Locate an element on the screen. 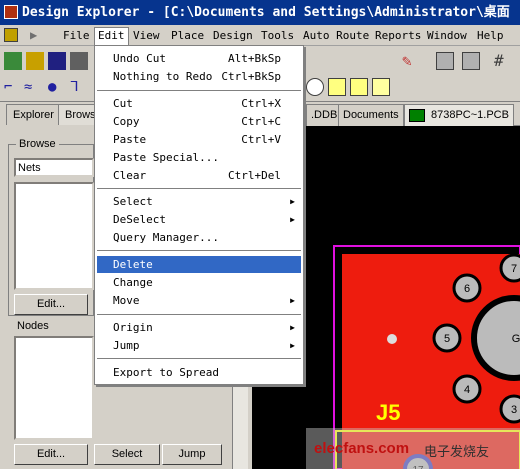 The image size is (520, 469). tab-documents: Documents is located at coordinates (371, 115).